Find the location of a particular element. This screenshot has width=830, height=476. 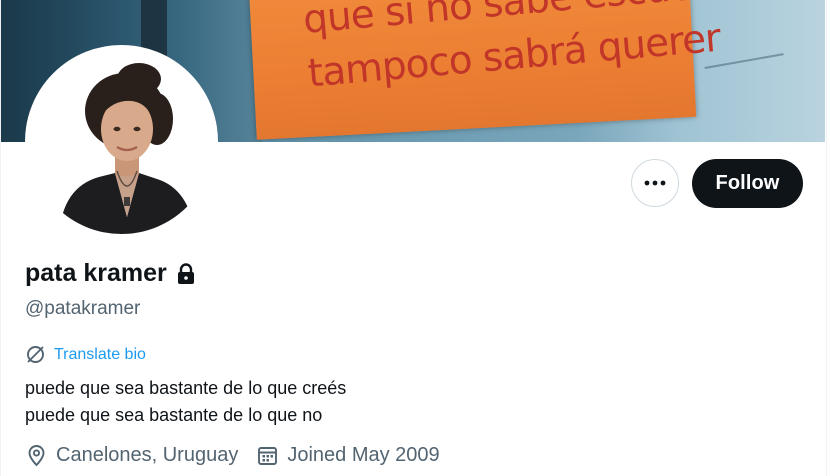

user-handle: @patakramer is located at coordinates (83, 308).